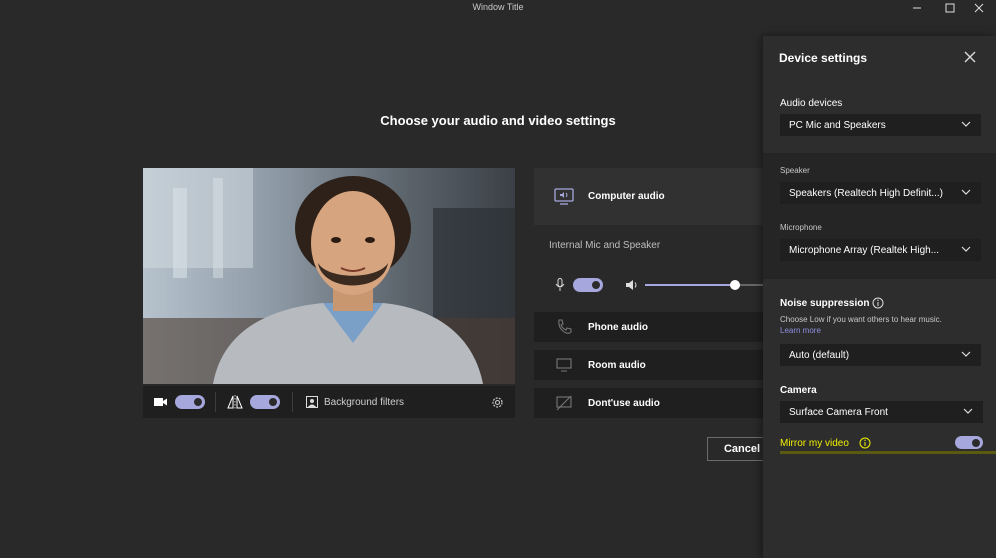 This screenshot has width=996, height=558. I want to click on audio-option-label: Dont'use audio, so click(624, 403).